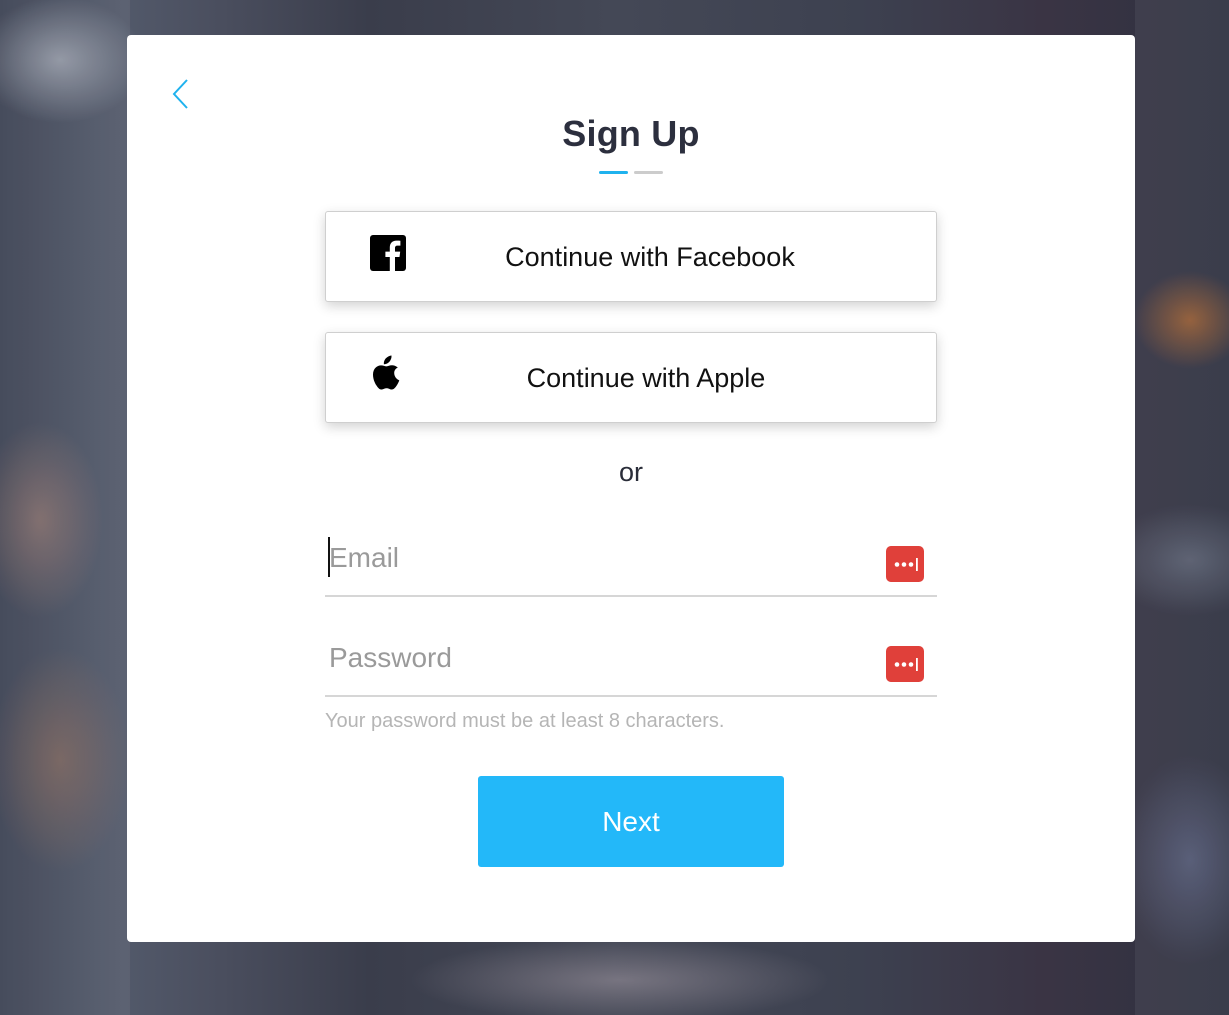  I want to click on next-button: Next, so click(631, 821).